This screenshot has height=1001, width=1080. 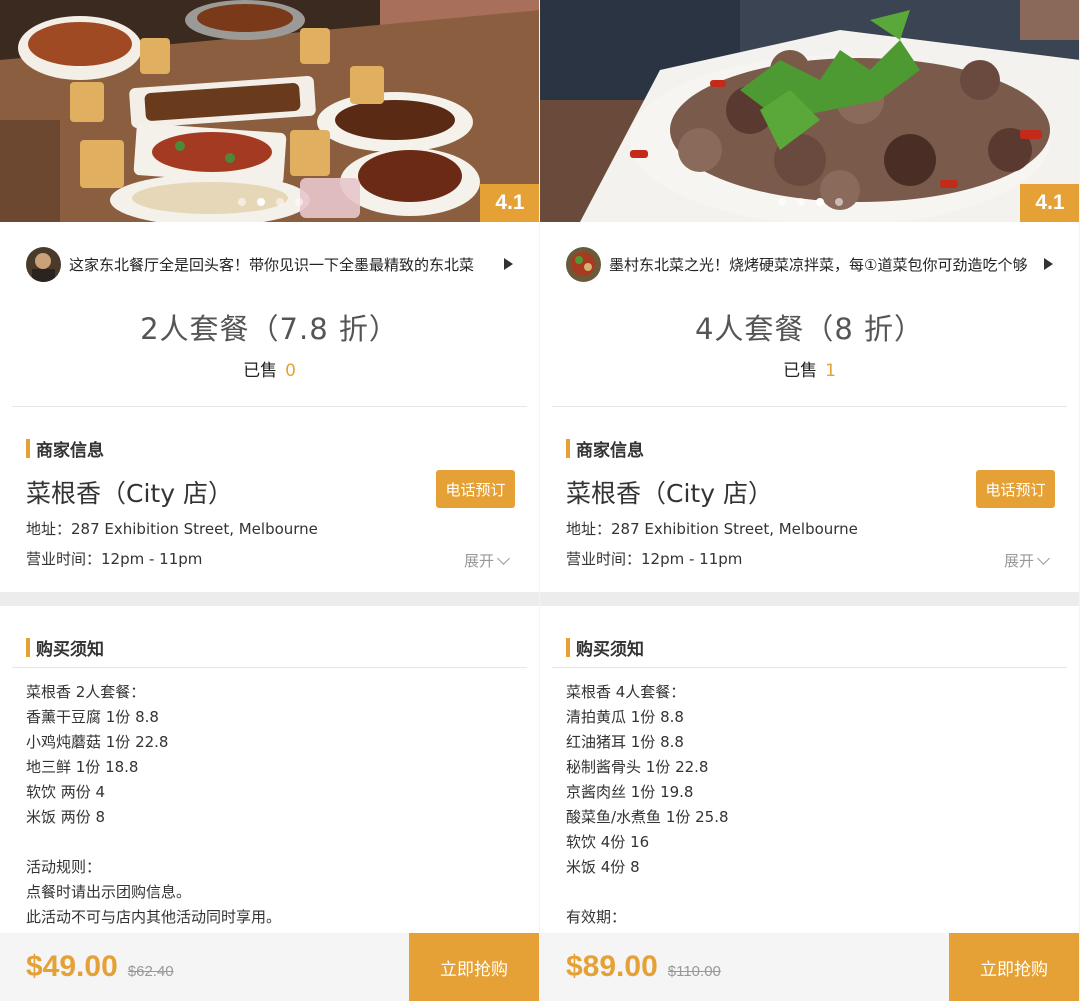 I want to click on notice-line: 秘制酱骨头 1份 22.8, so click(x=637, y=767).